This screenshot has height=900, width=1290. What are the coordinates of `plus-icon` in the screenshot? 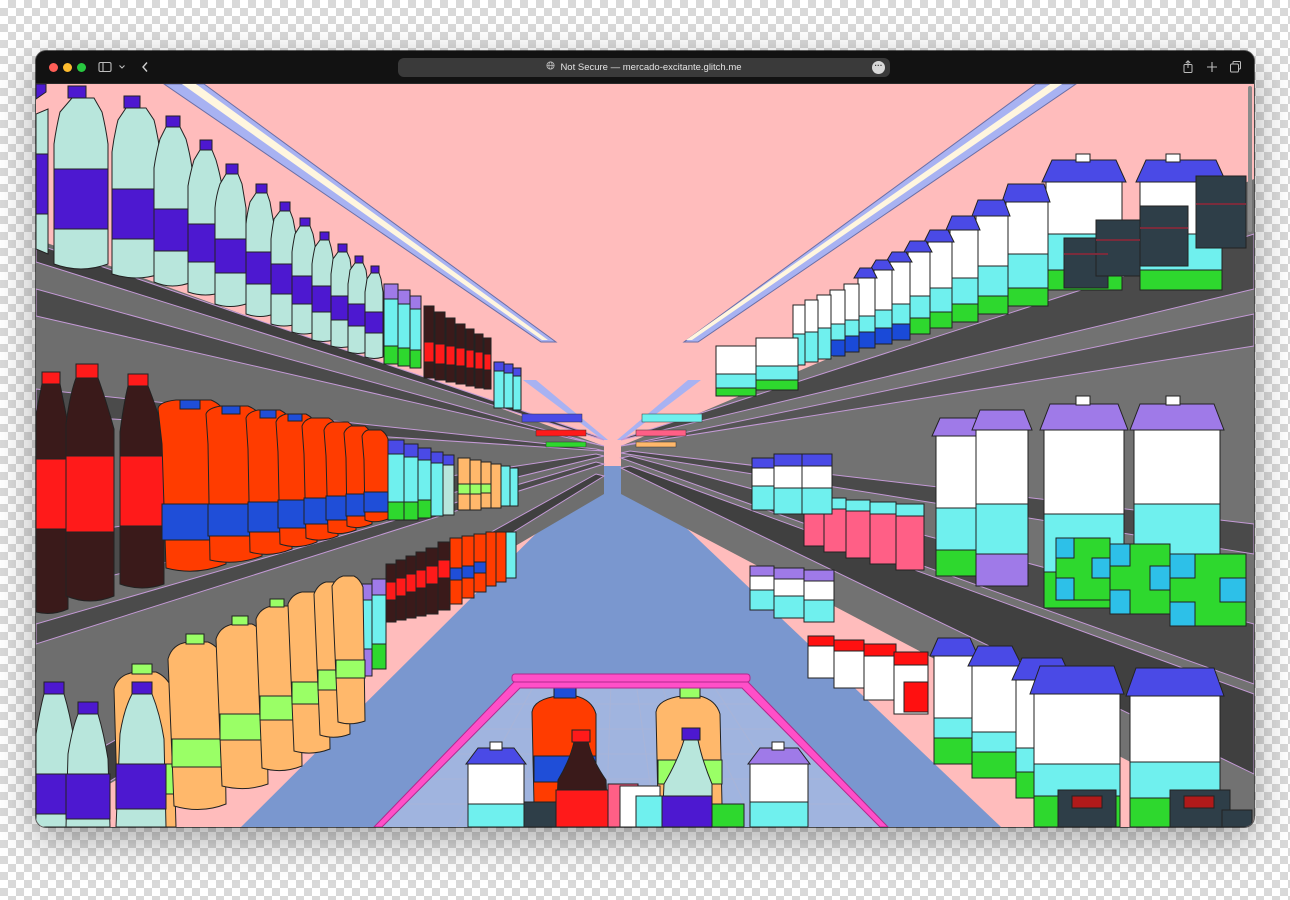 It's located at (1212, 67).